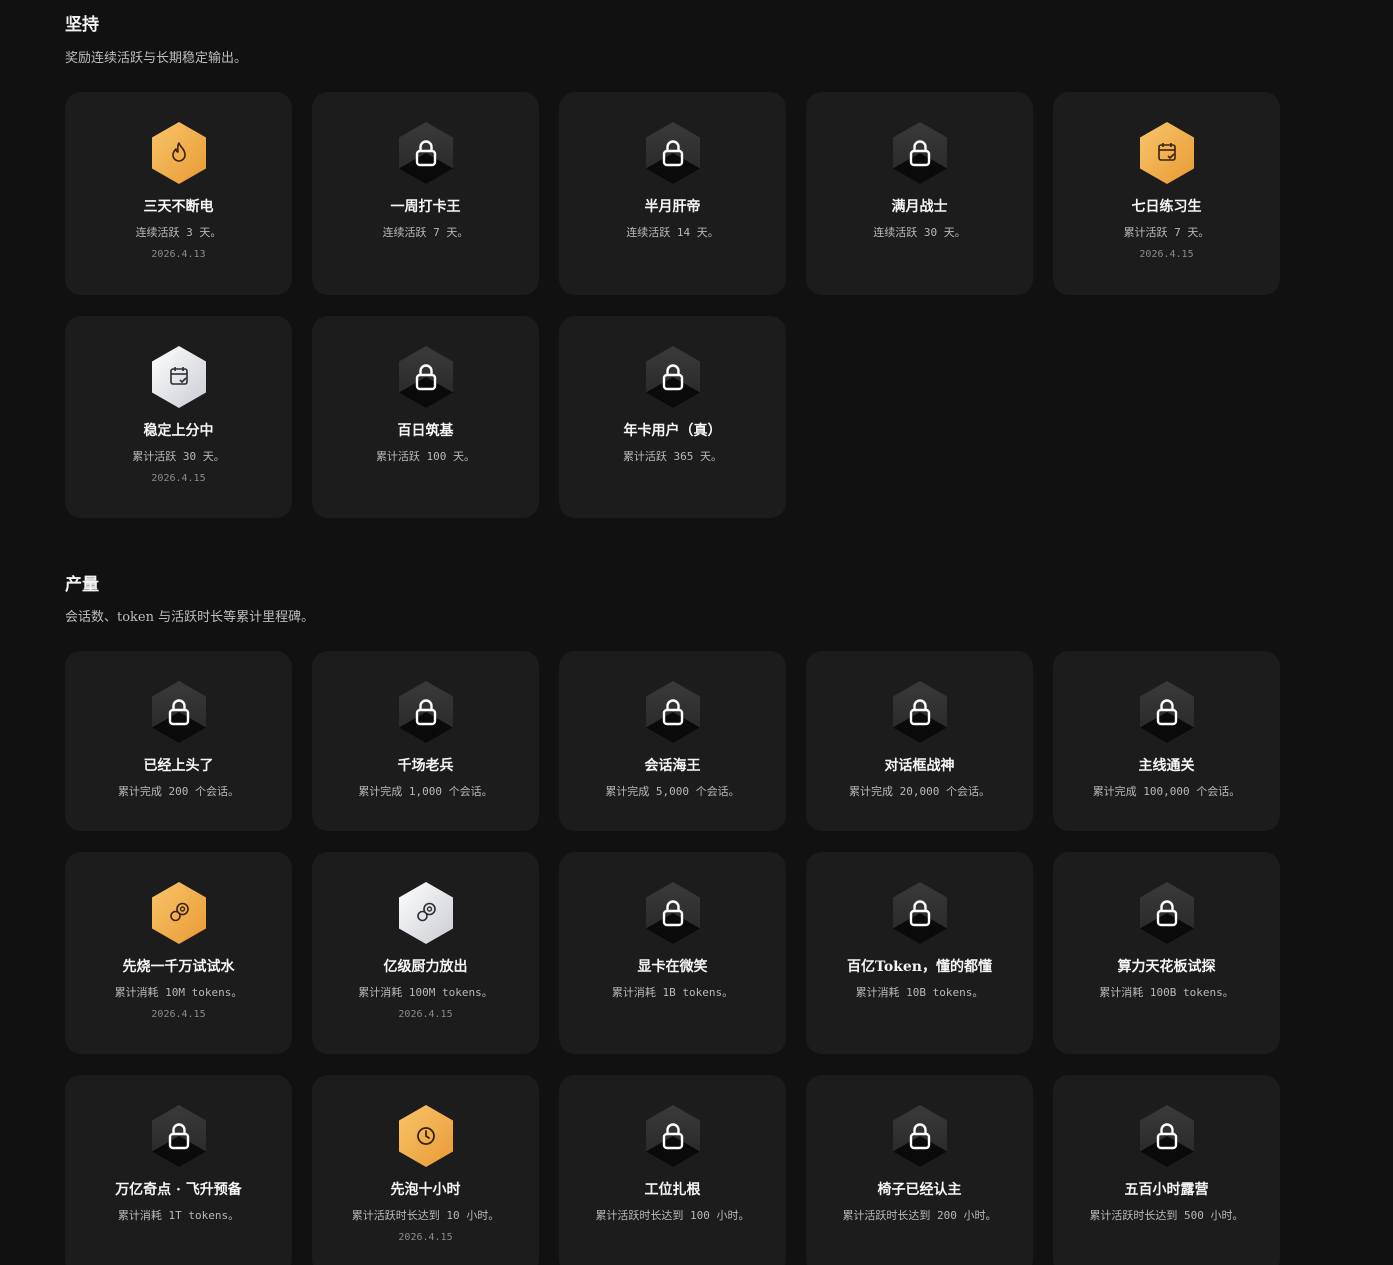 The image size is (1393, 1265). Describe the element at coordinates (1166, 1170) in the screenshot. I see `achievement-card: 五百小时露营累计活跃时长达到 500 小时。` at that location.